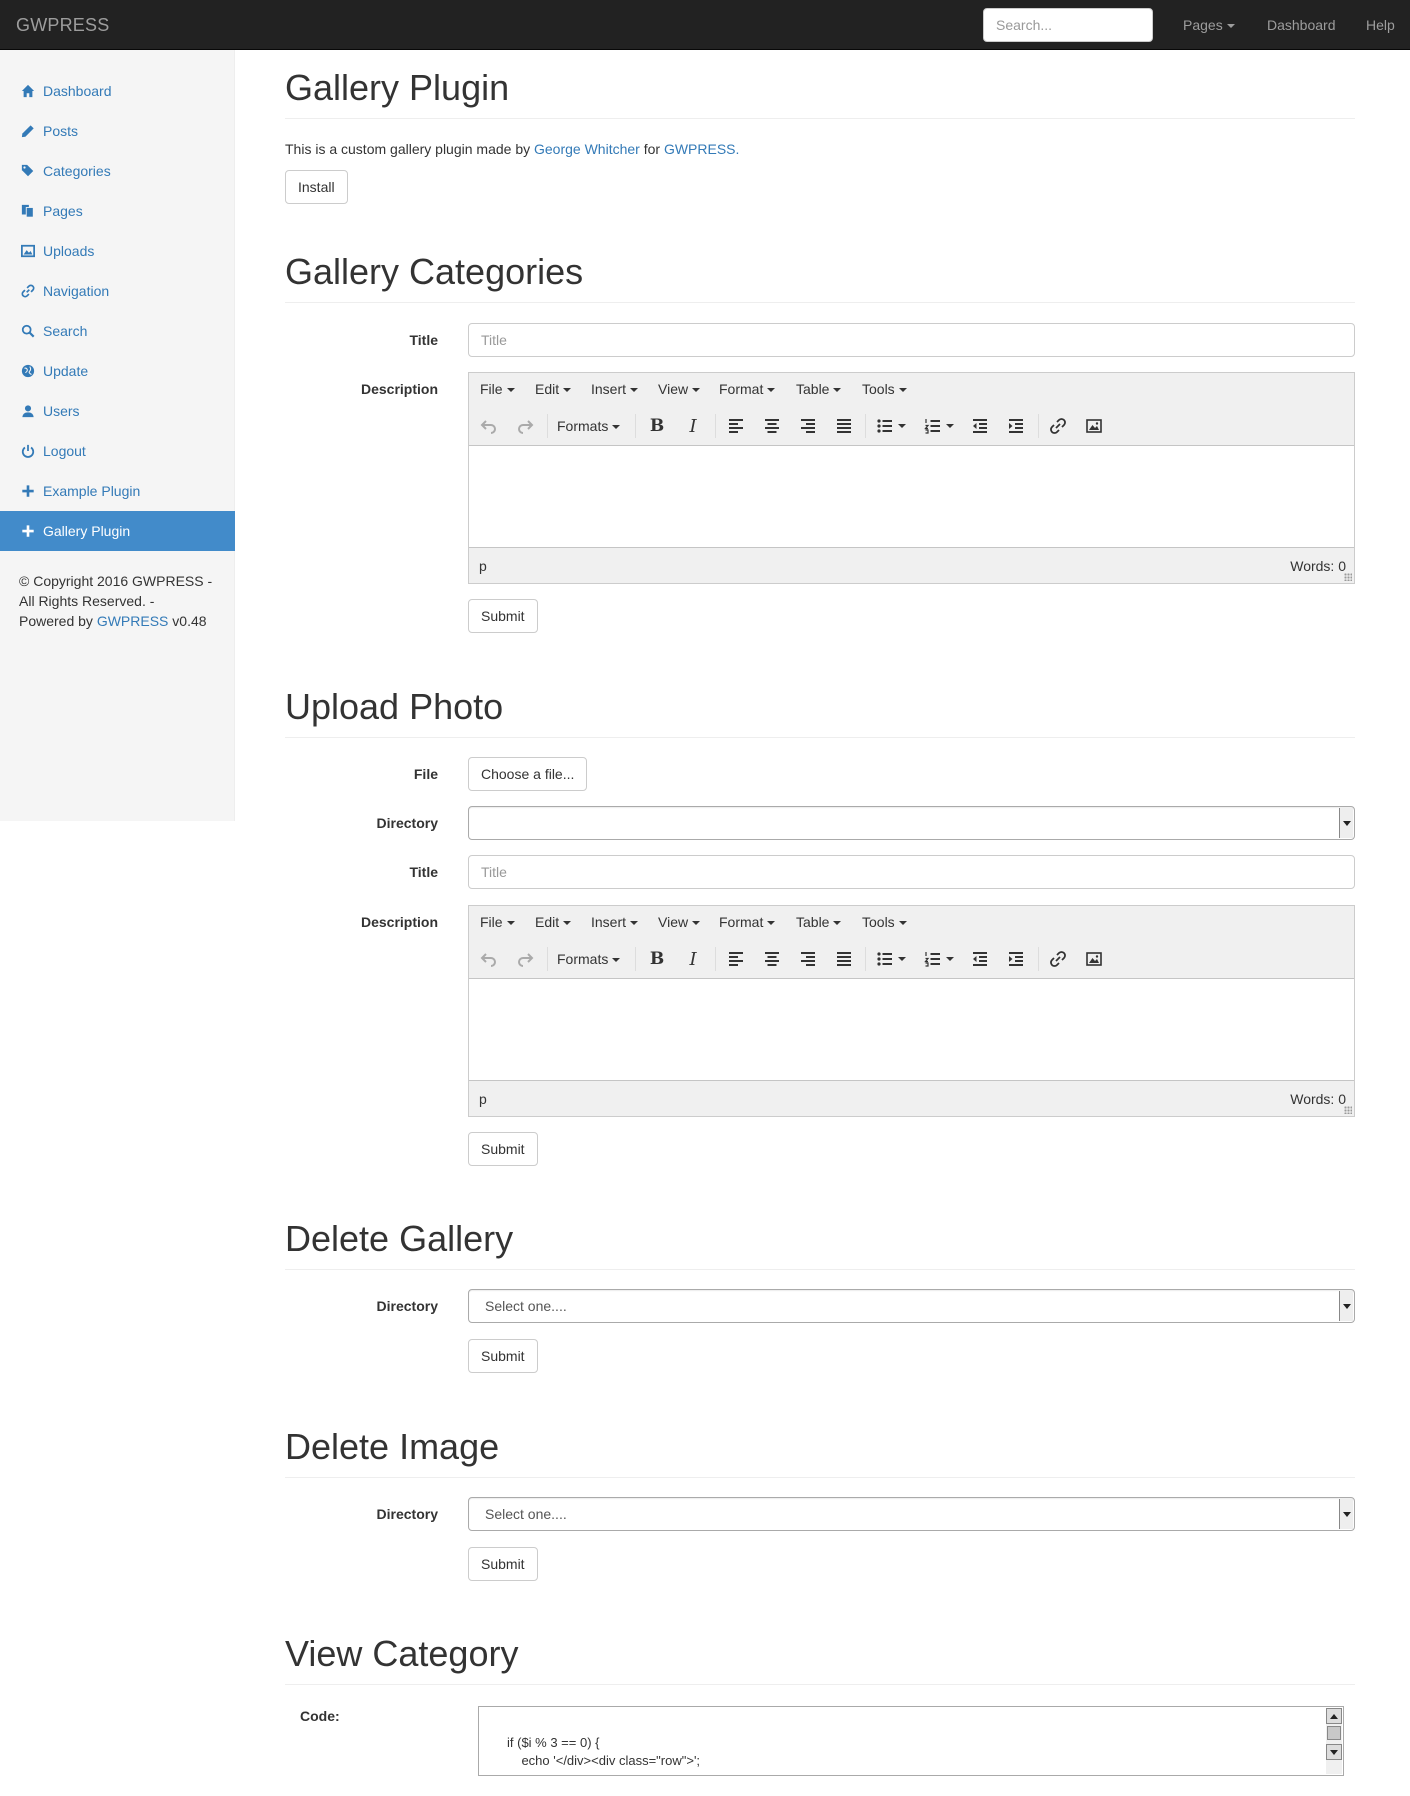 The height and width of the screenshot is (1796, 1410). What do you see at coordinates (63, 211) in the screenshot?
I see `sidebar-item-label: Pages` at bounding box center [63, 211].